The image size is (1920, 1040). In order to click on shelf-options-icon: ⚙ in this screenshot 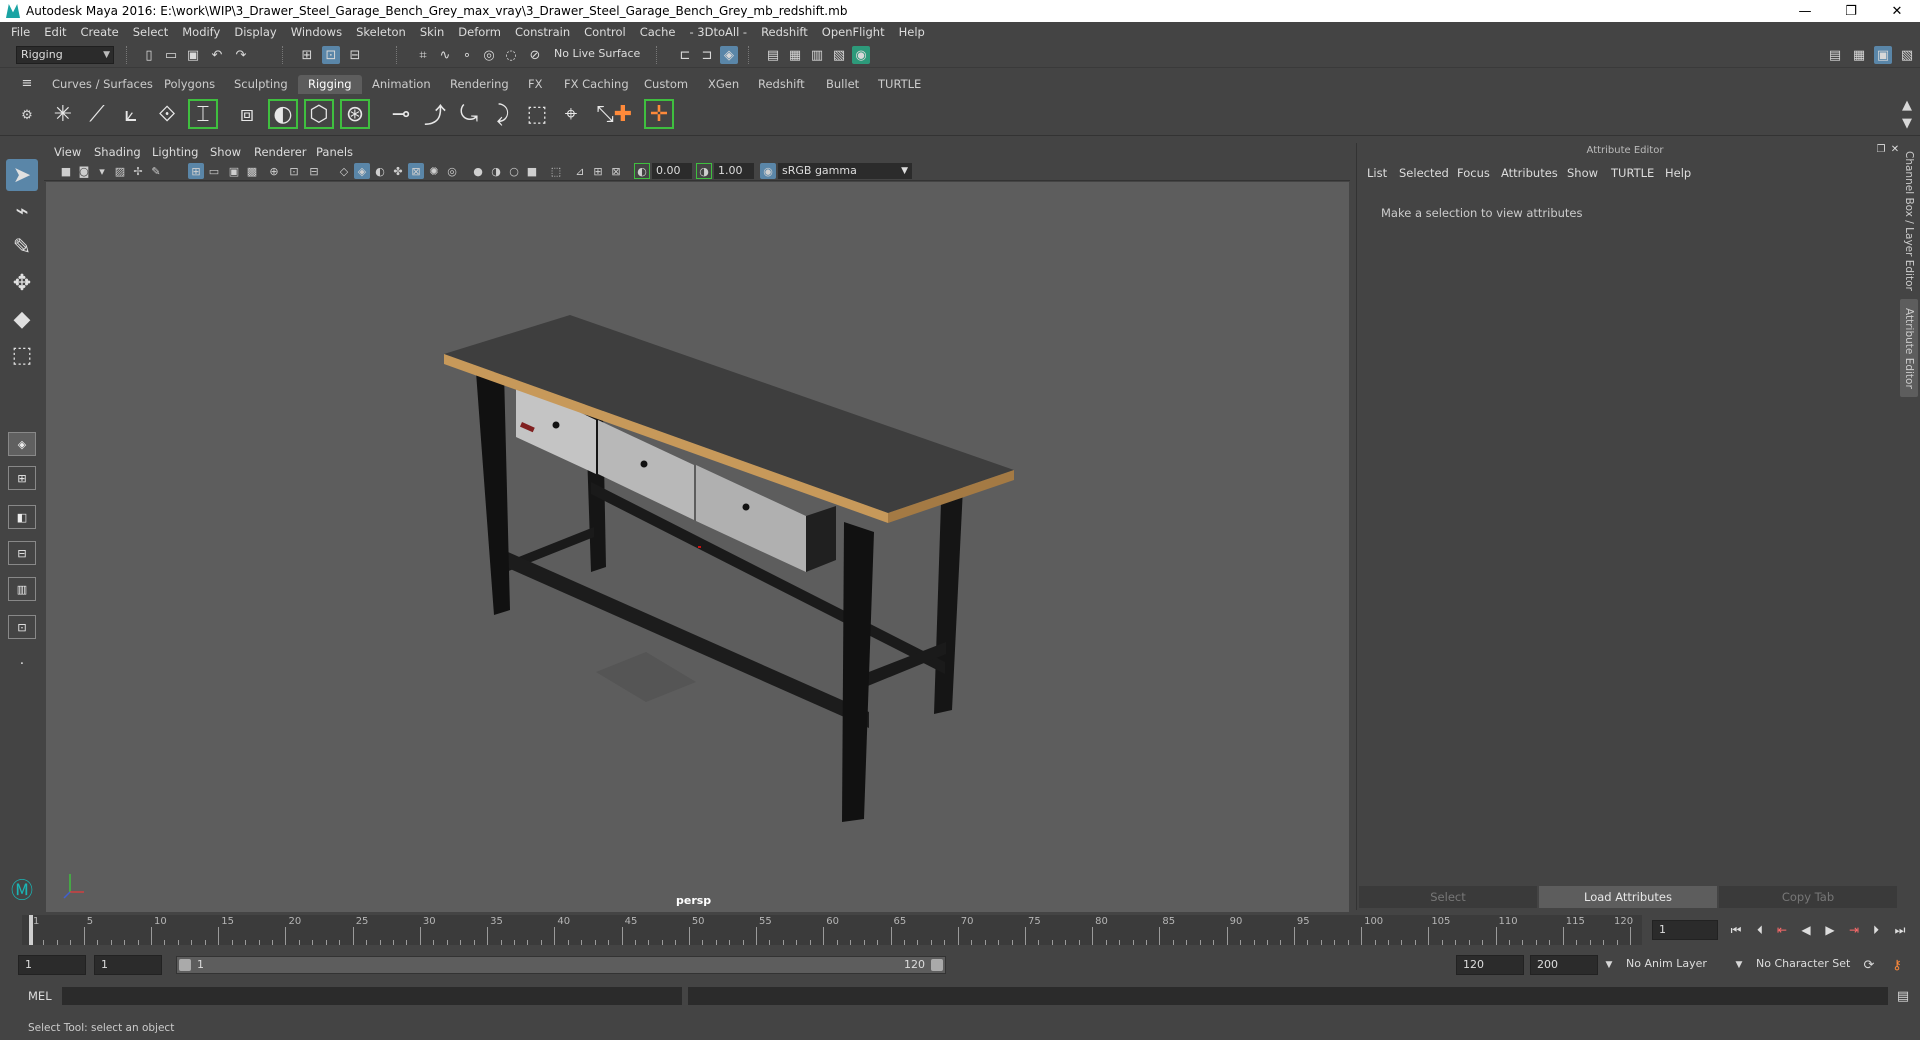, I will do `click(27, 115)`.